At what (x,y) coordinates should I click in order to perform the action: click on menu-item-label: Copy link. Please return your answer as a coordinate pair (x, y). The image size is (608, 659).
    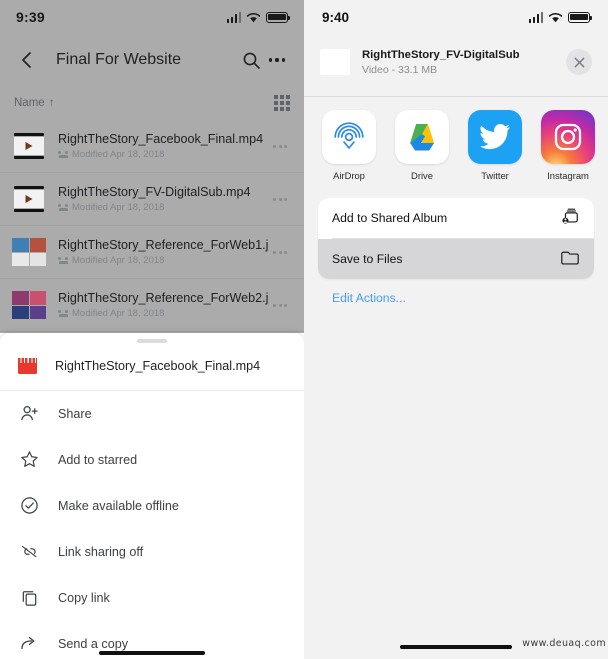
    Looking at the image, I should click on (84, 597).